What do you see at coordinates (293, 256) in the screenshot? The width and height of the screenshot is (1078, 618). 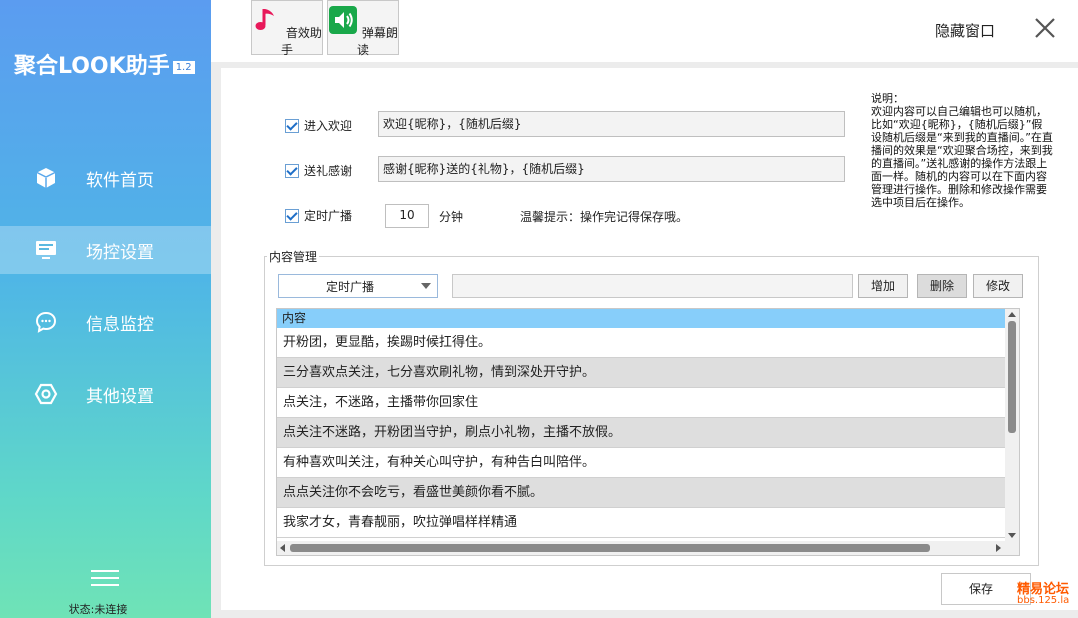 I see `content-manager-title: 内容管理` at bounding box center [293, 256].